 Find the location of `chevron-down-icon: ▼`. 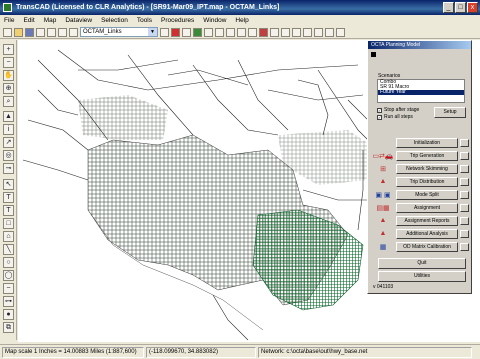

chevron-down-icon: ▼ is located at coordinates (152, 32).